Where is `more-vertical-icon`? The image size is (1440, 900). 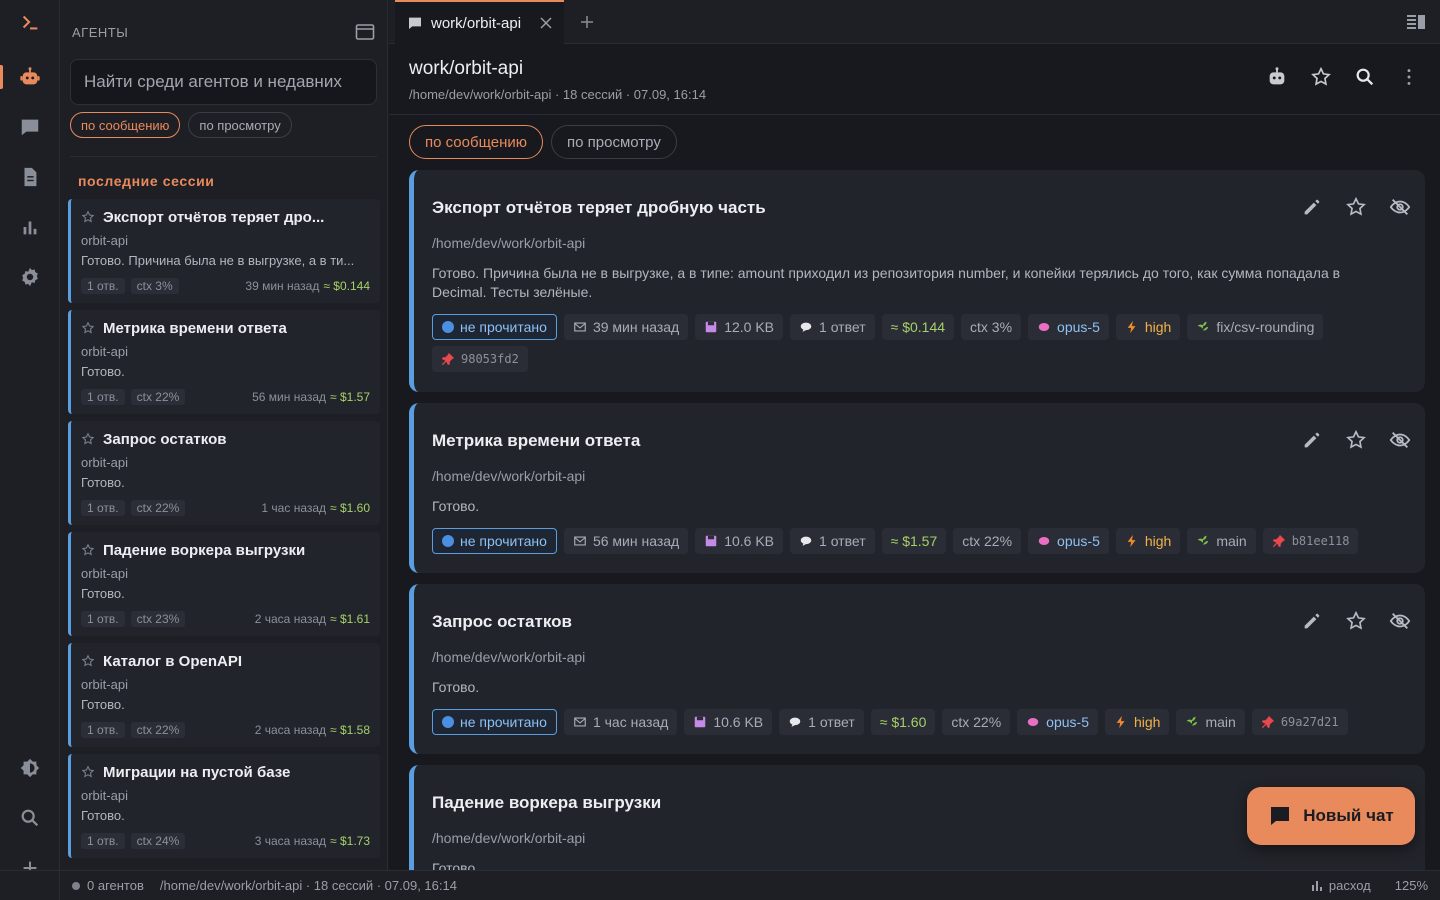 more-vertical-icon is located at coordinates (1409, 77).